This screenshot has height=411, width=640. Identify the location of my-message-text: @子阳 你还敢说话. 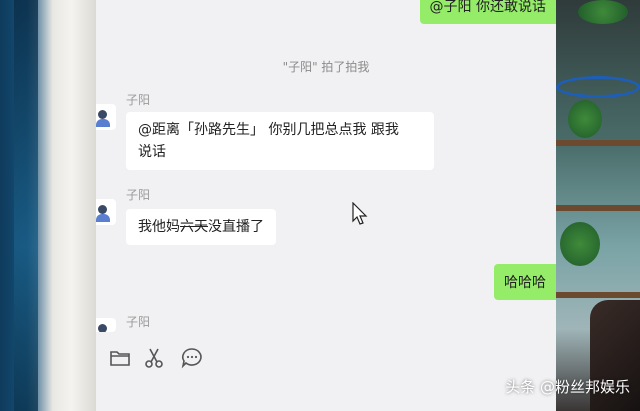
(487, 7).